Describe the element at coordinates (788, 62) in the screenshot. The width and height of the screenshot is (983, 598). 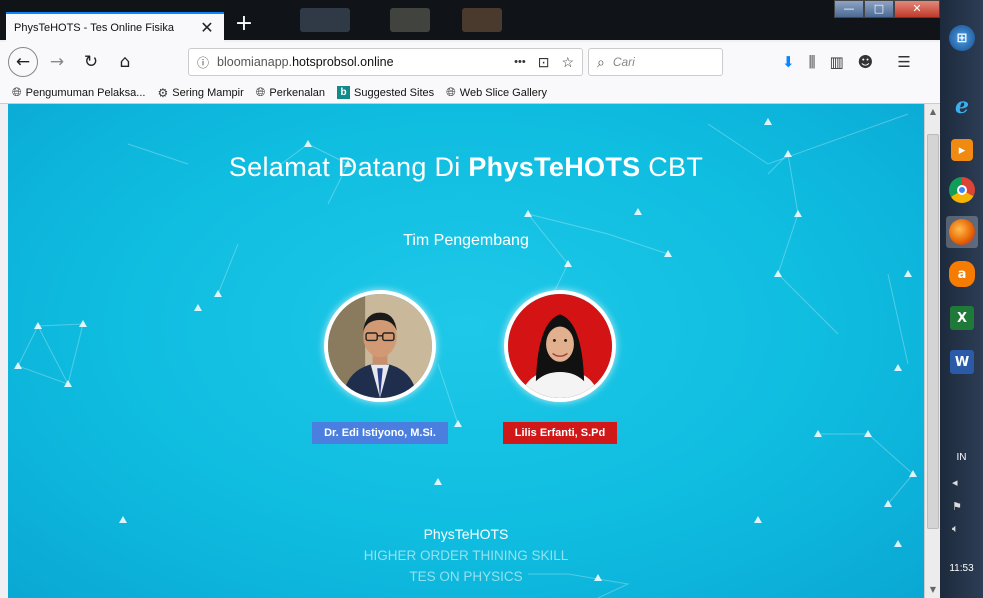
I see `download-icon: ⬇` at that location.